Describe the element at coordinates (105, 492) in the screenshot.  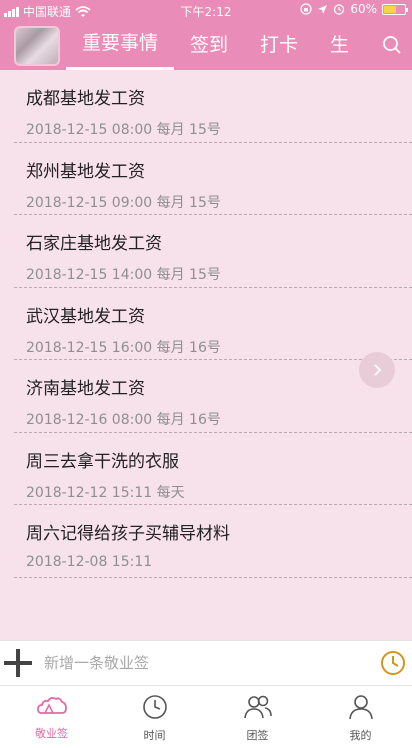
I see `item-meta: 2018-12-12 15:11 每天` at that location.